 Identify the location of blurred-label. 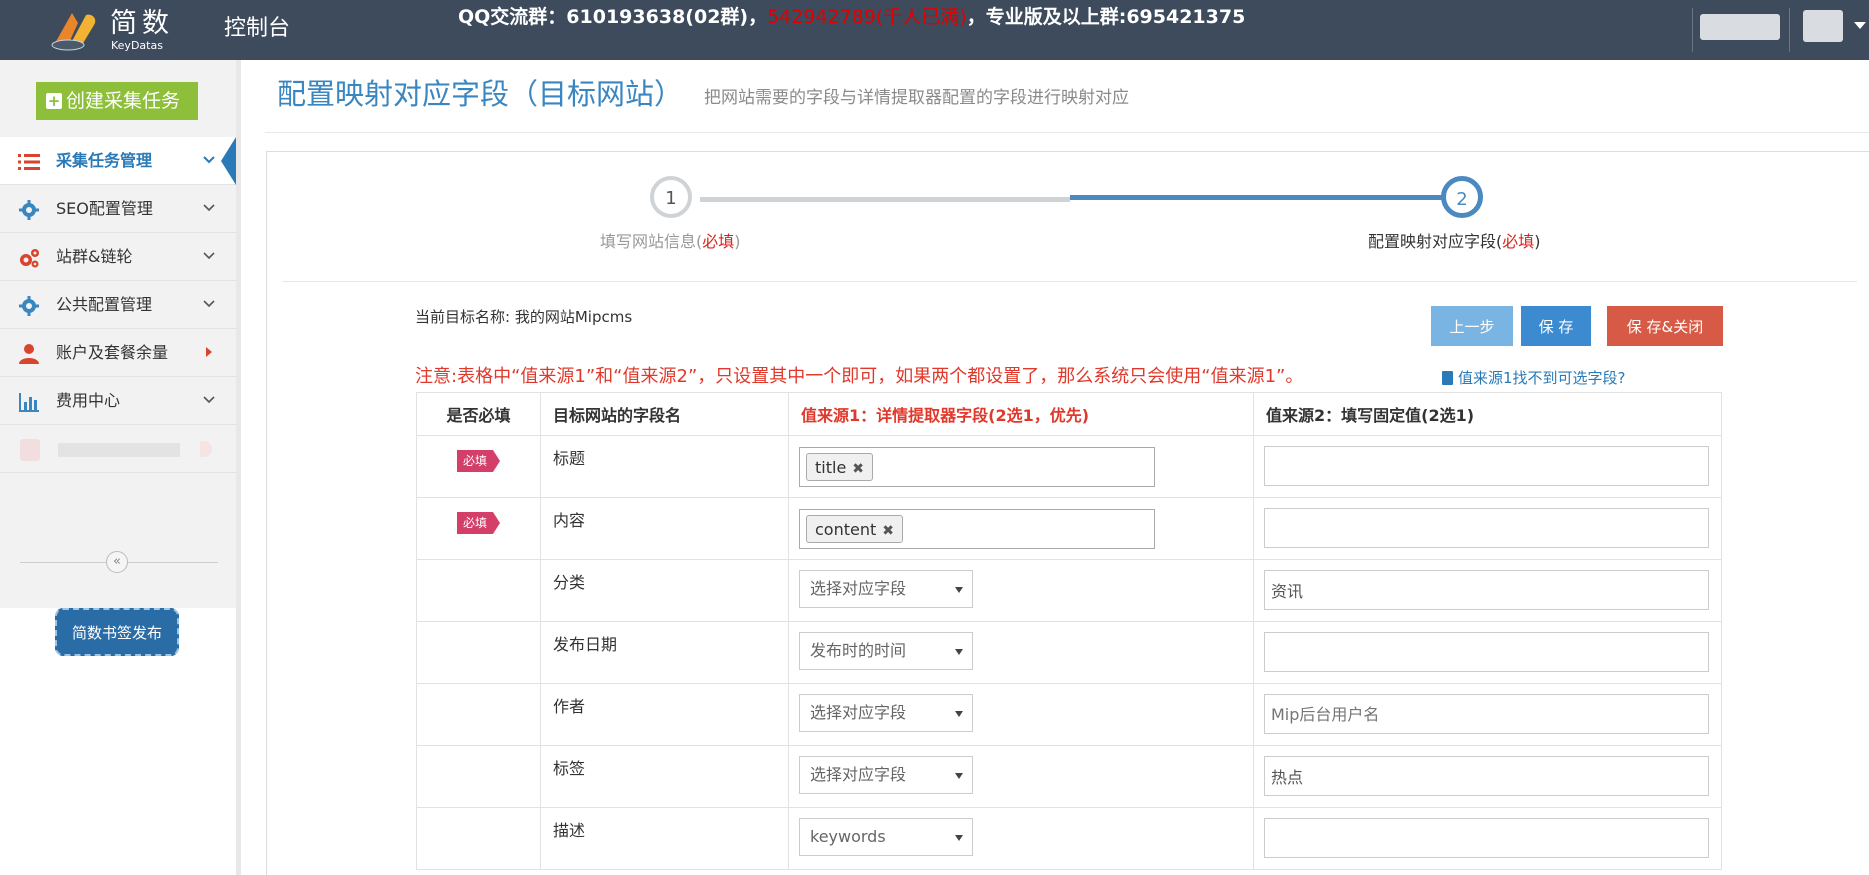
(119, 450).